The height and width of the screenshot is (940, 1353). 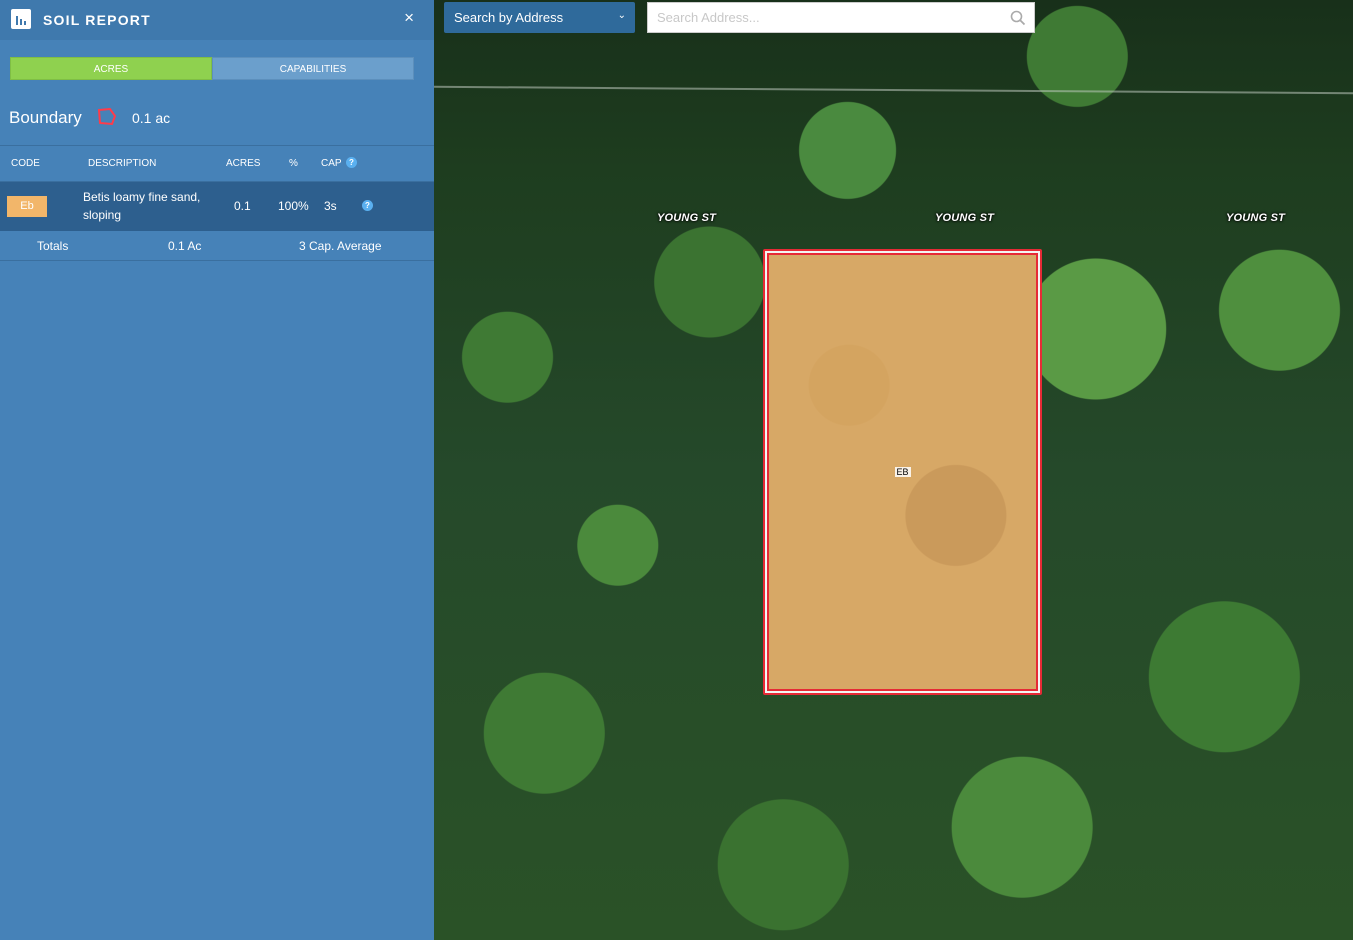 I want to click on boundary-label: Boundary, so click(x=45, y=117).